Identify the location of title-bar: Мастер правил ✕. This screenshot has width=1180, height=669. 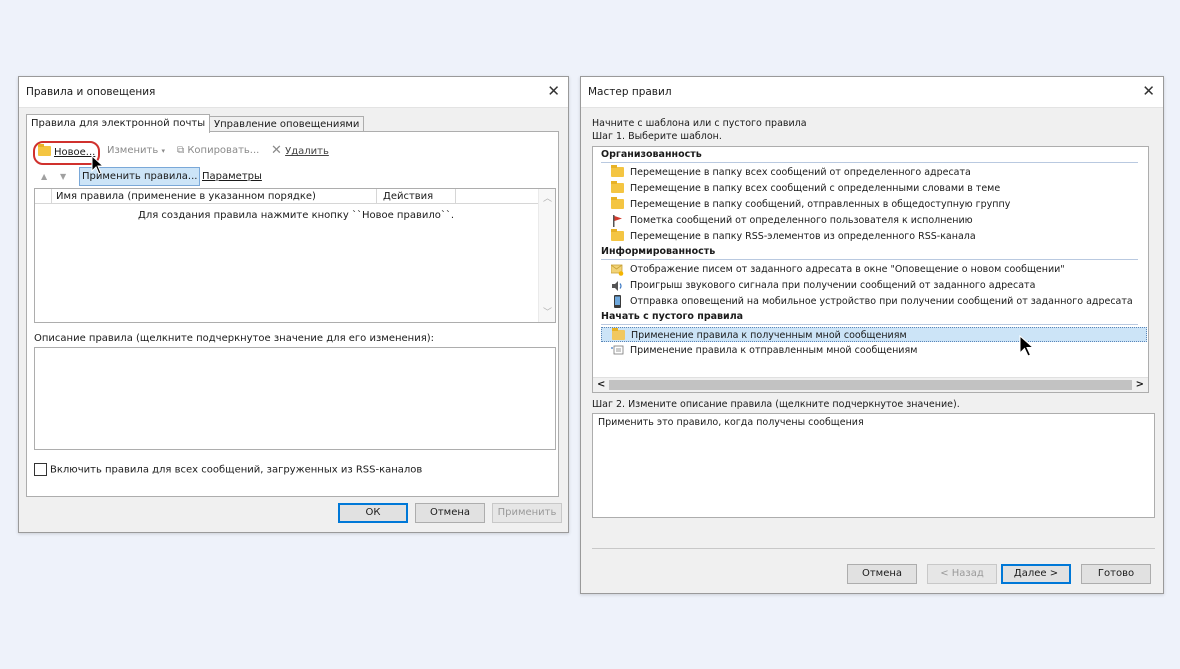
(872, 92).